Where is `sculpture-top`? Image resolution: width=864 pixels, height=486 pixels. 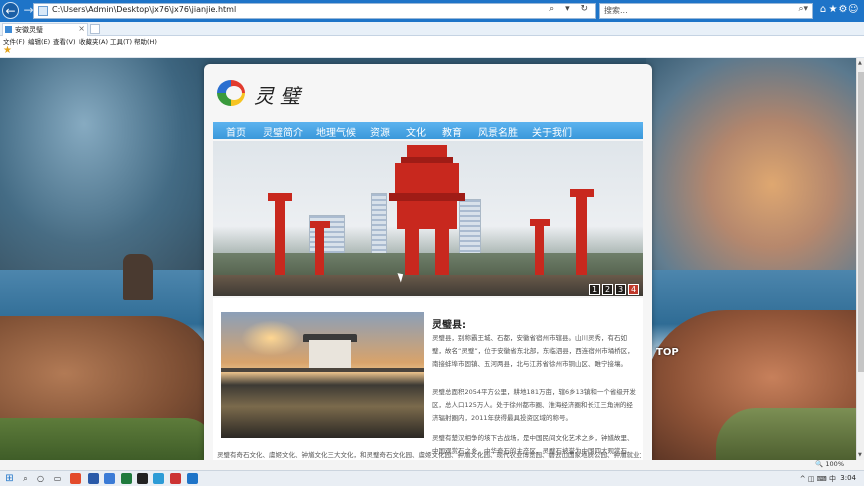
sculpture-top is located at coordinates (427, 151).